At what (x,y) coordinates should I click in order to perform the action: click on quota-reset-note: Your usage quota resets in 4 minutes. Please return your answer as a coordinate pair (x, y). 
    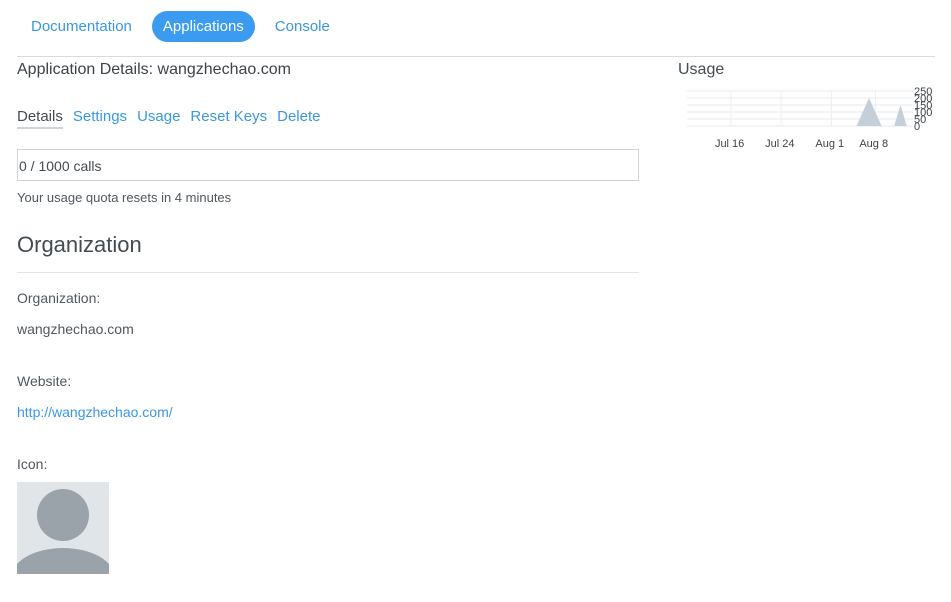
    Looking at the image, I should click on (124, 197).